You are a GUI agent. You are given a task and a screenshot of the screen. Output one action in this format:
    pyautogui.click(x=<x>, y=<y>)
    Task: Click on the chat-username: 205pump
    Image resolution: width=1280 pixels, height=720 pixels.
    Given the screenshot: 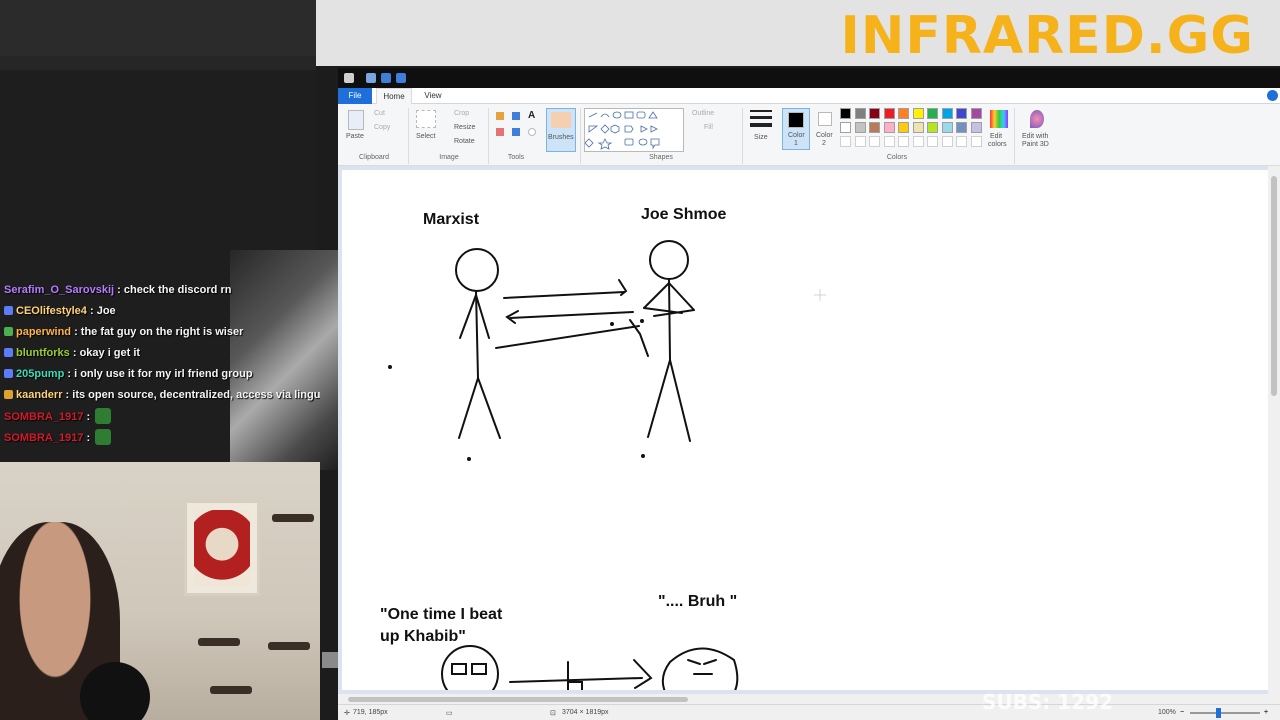 What is the action you would take?
    pyautogui.click(x=40, y=374)
    